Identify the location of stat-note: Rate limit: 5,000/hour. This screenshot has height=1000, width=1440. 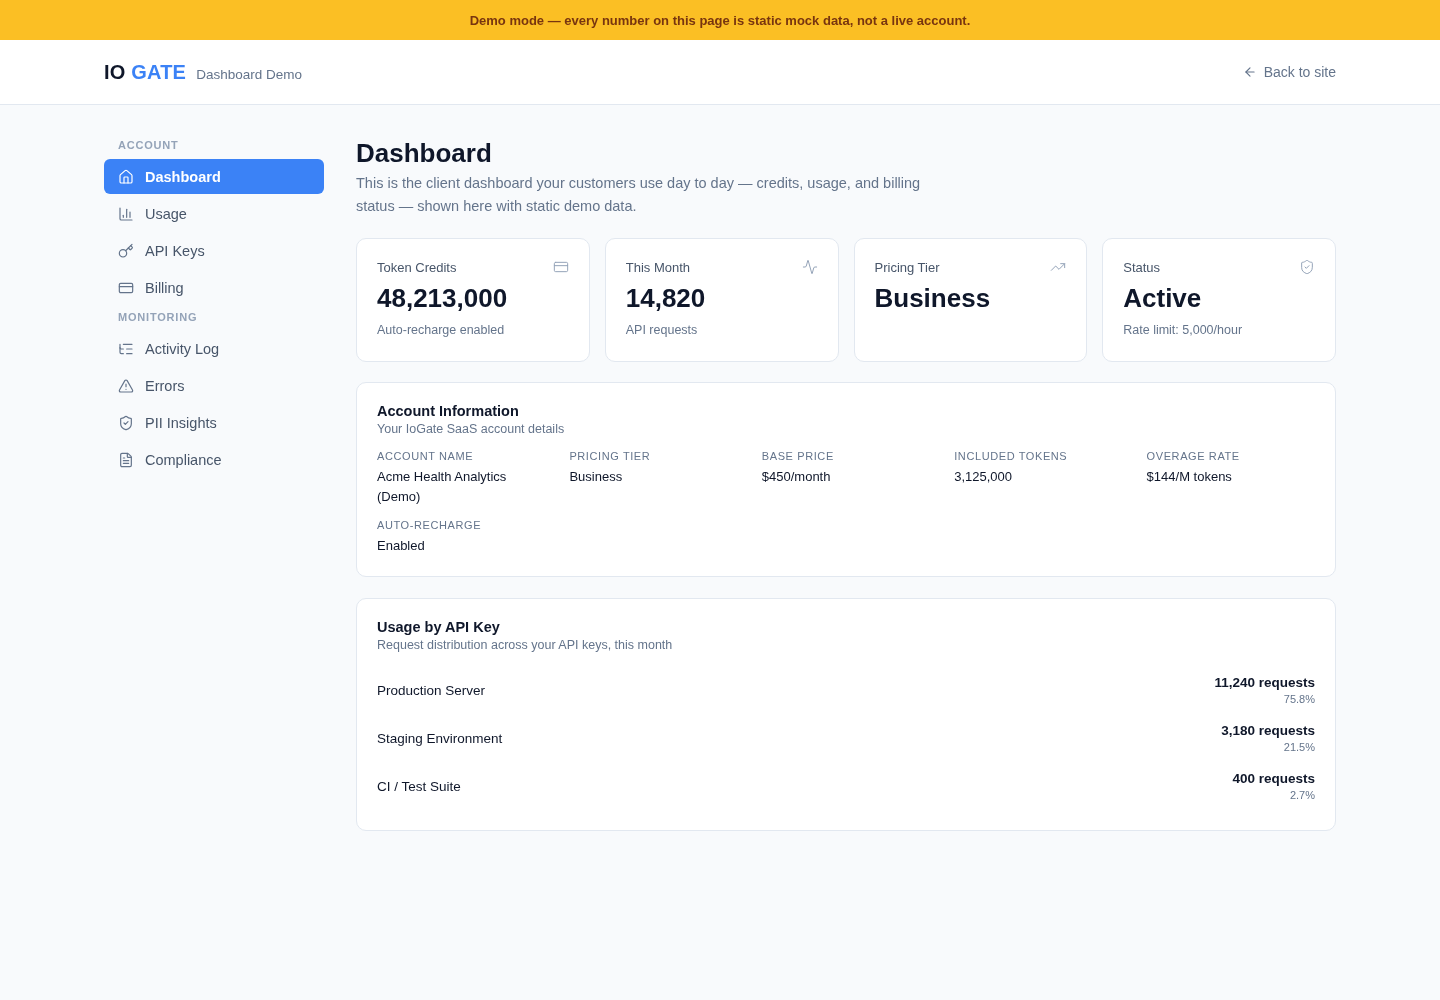
(1183, 330).